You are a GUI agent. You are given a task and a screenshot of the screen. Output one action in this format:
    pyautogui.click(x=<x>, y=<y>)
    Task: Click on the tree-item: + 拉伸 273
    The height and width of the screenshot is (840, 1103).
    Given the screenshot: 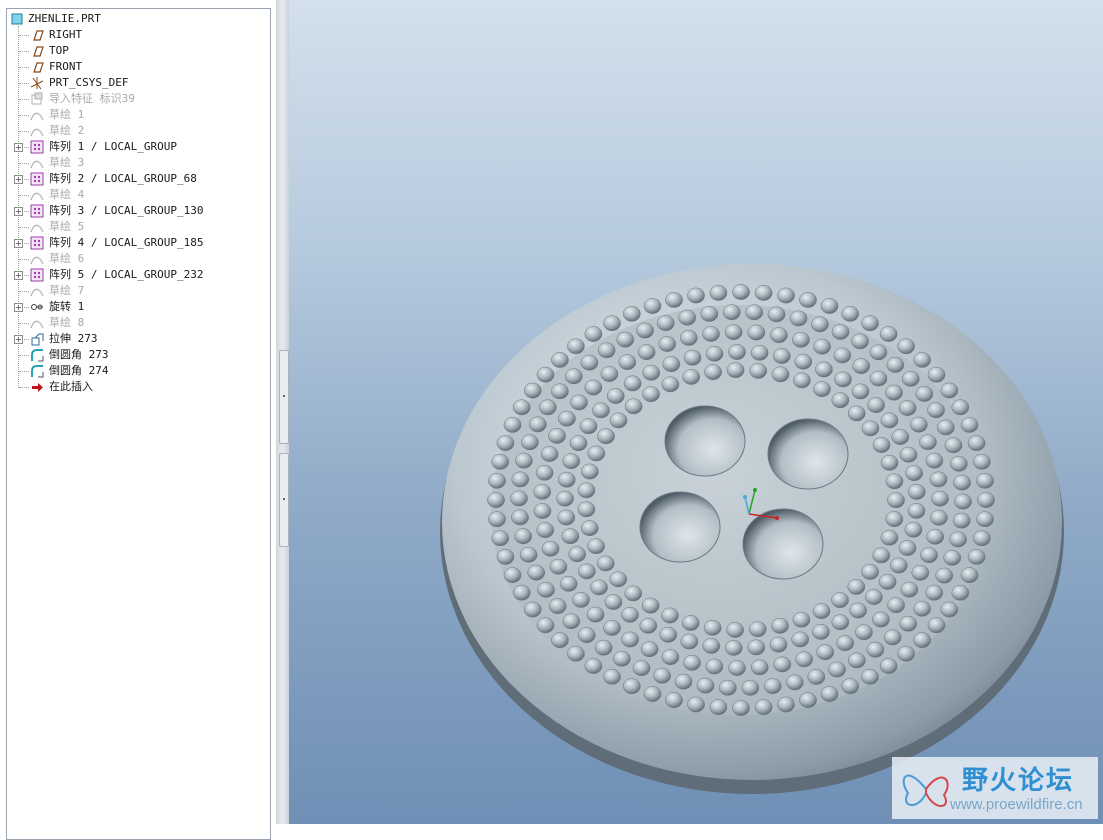 What is the action you would take?
    pyautogui.click(x=134, y=339)
    